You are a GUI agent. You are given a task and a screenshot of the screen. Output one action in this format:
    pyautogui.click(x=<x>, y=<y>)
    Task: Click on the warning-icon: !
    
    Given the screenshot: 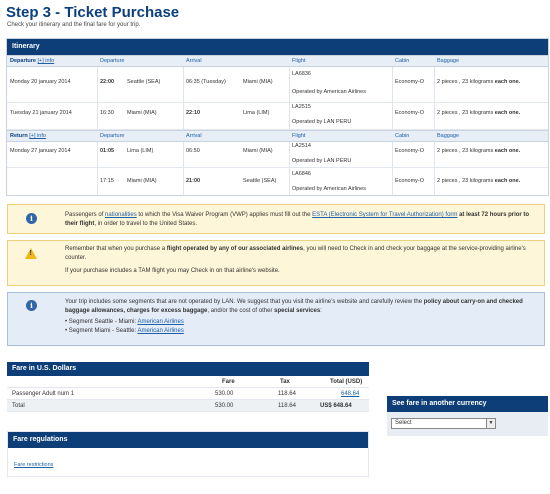 What is the action you would take?
    pyautogui.click(x=31, y=253)
    